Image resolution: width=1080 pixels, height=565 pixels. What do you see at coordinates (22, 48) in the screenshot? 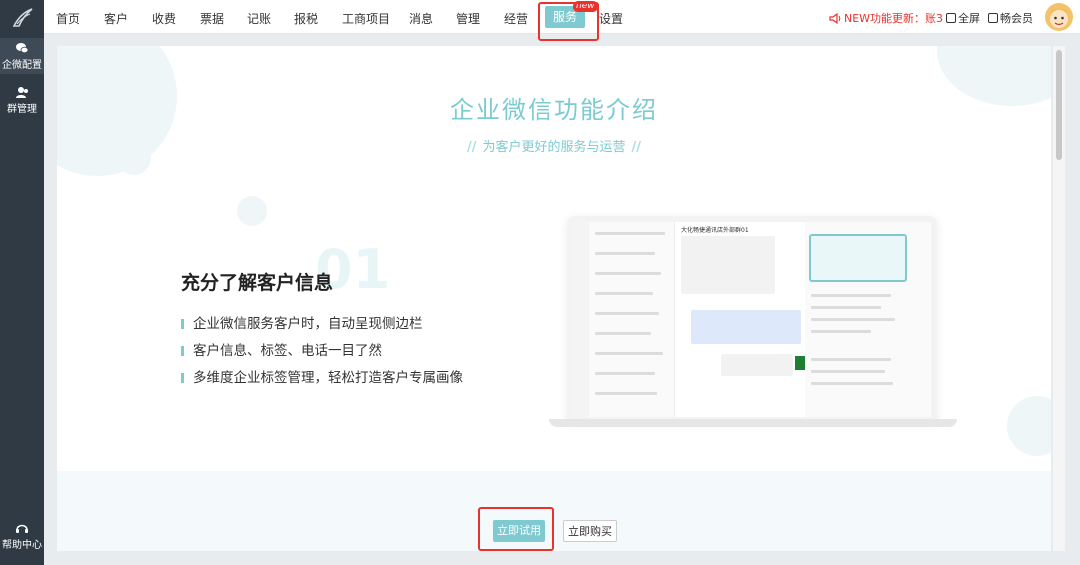
I see `wechat-work-icon` at bounding box center [22, 48].